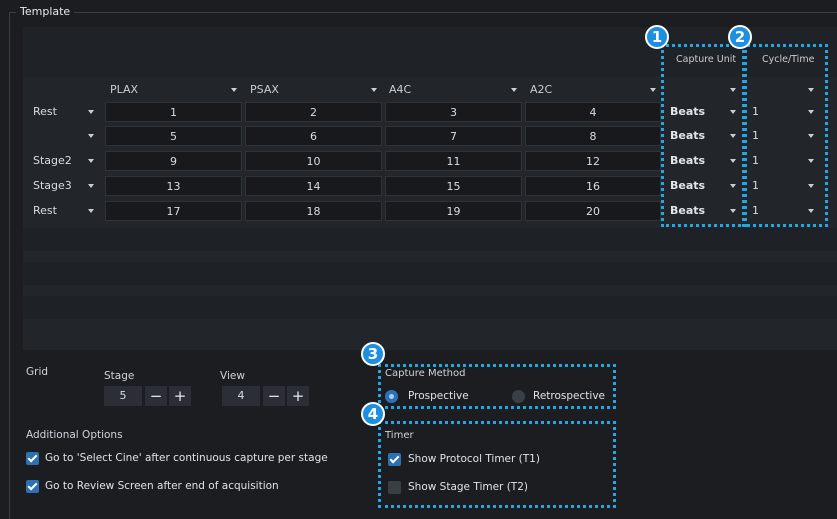 The width and height of the screenshot is (837, 519). I want to click on view-cell: 12, so click(593, 161).